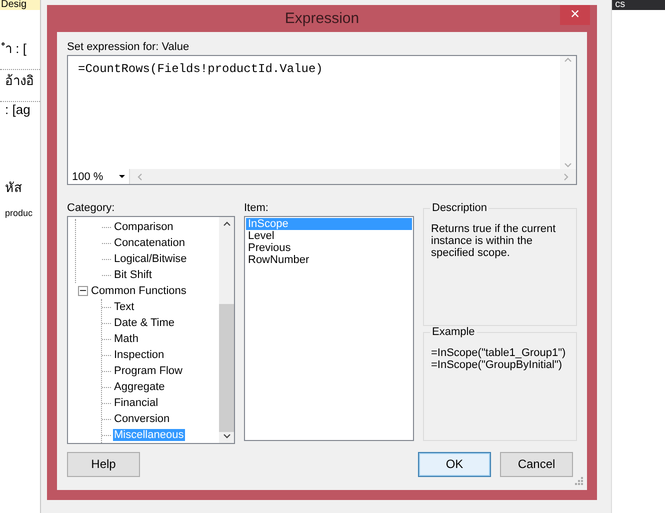 The image size is (665, 513). Describe the element at coordinates (126, 339) in the screenshot. I see `tree-item: Math` at that location.